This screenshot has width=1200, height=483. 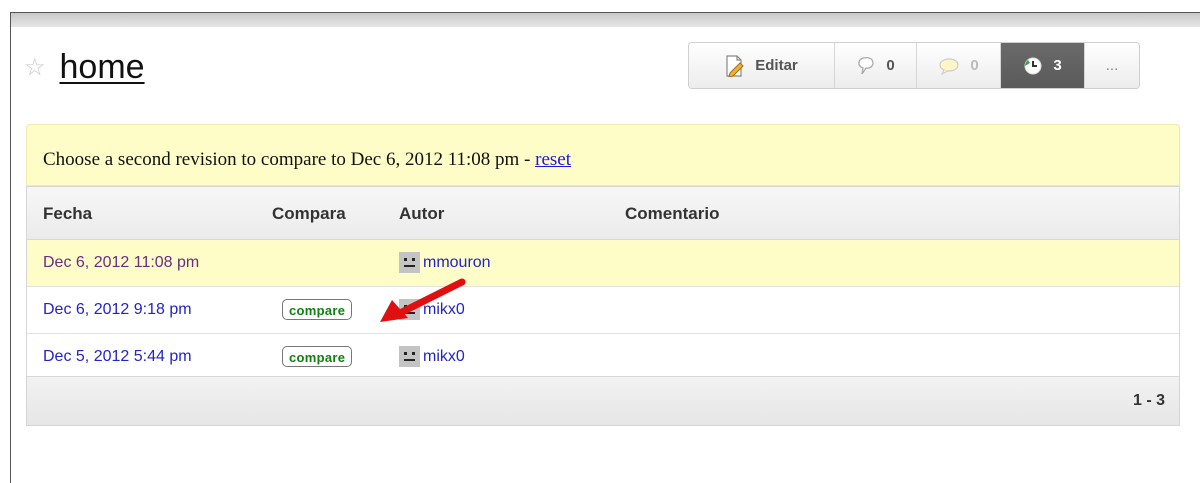 I want to click on discussion-count: 0, so click(x=974, y=65).